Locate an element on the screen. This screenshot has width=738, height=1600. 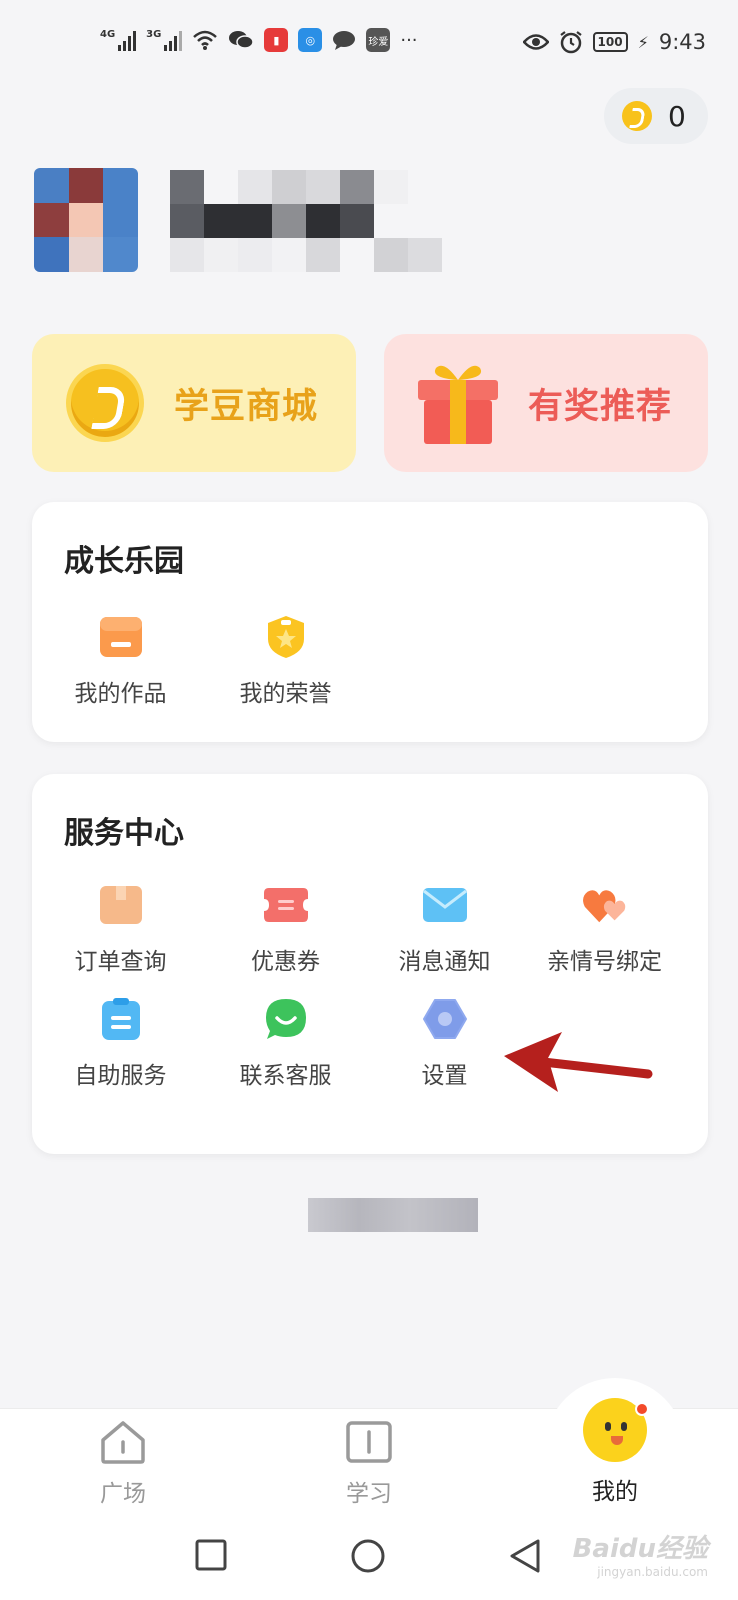
hearts-icon is located at coordinates (605, 905).